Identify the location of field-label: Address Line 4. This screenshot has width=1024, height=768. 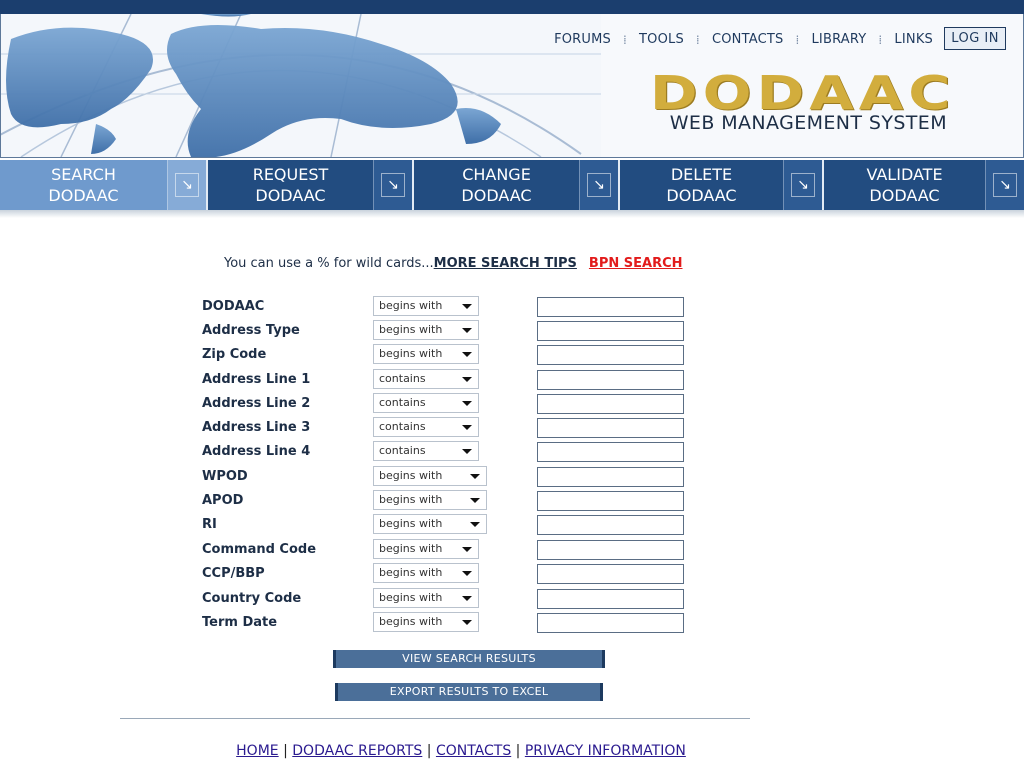
(256, 451).